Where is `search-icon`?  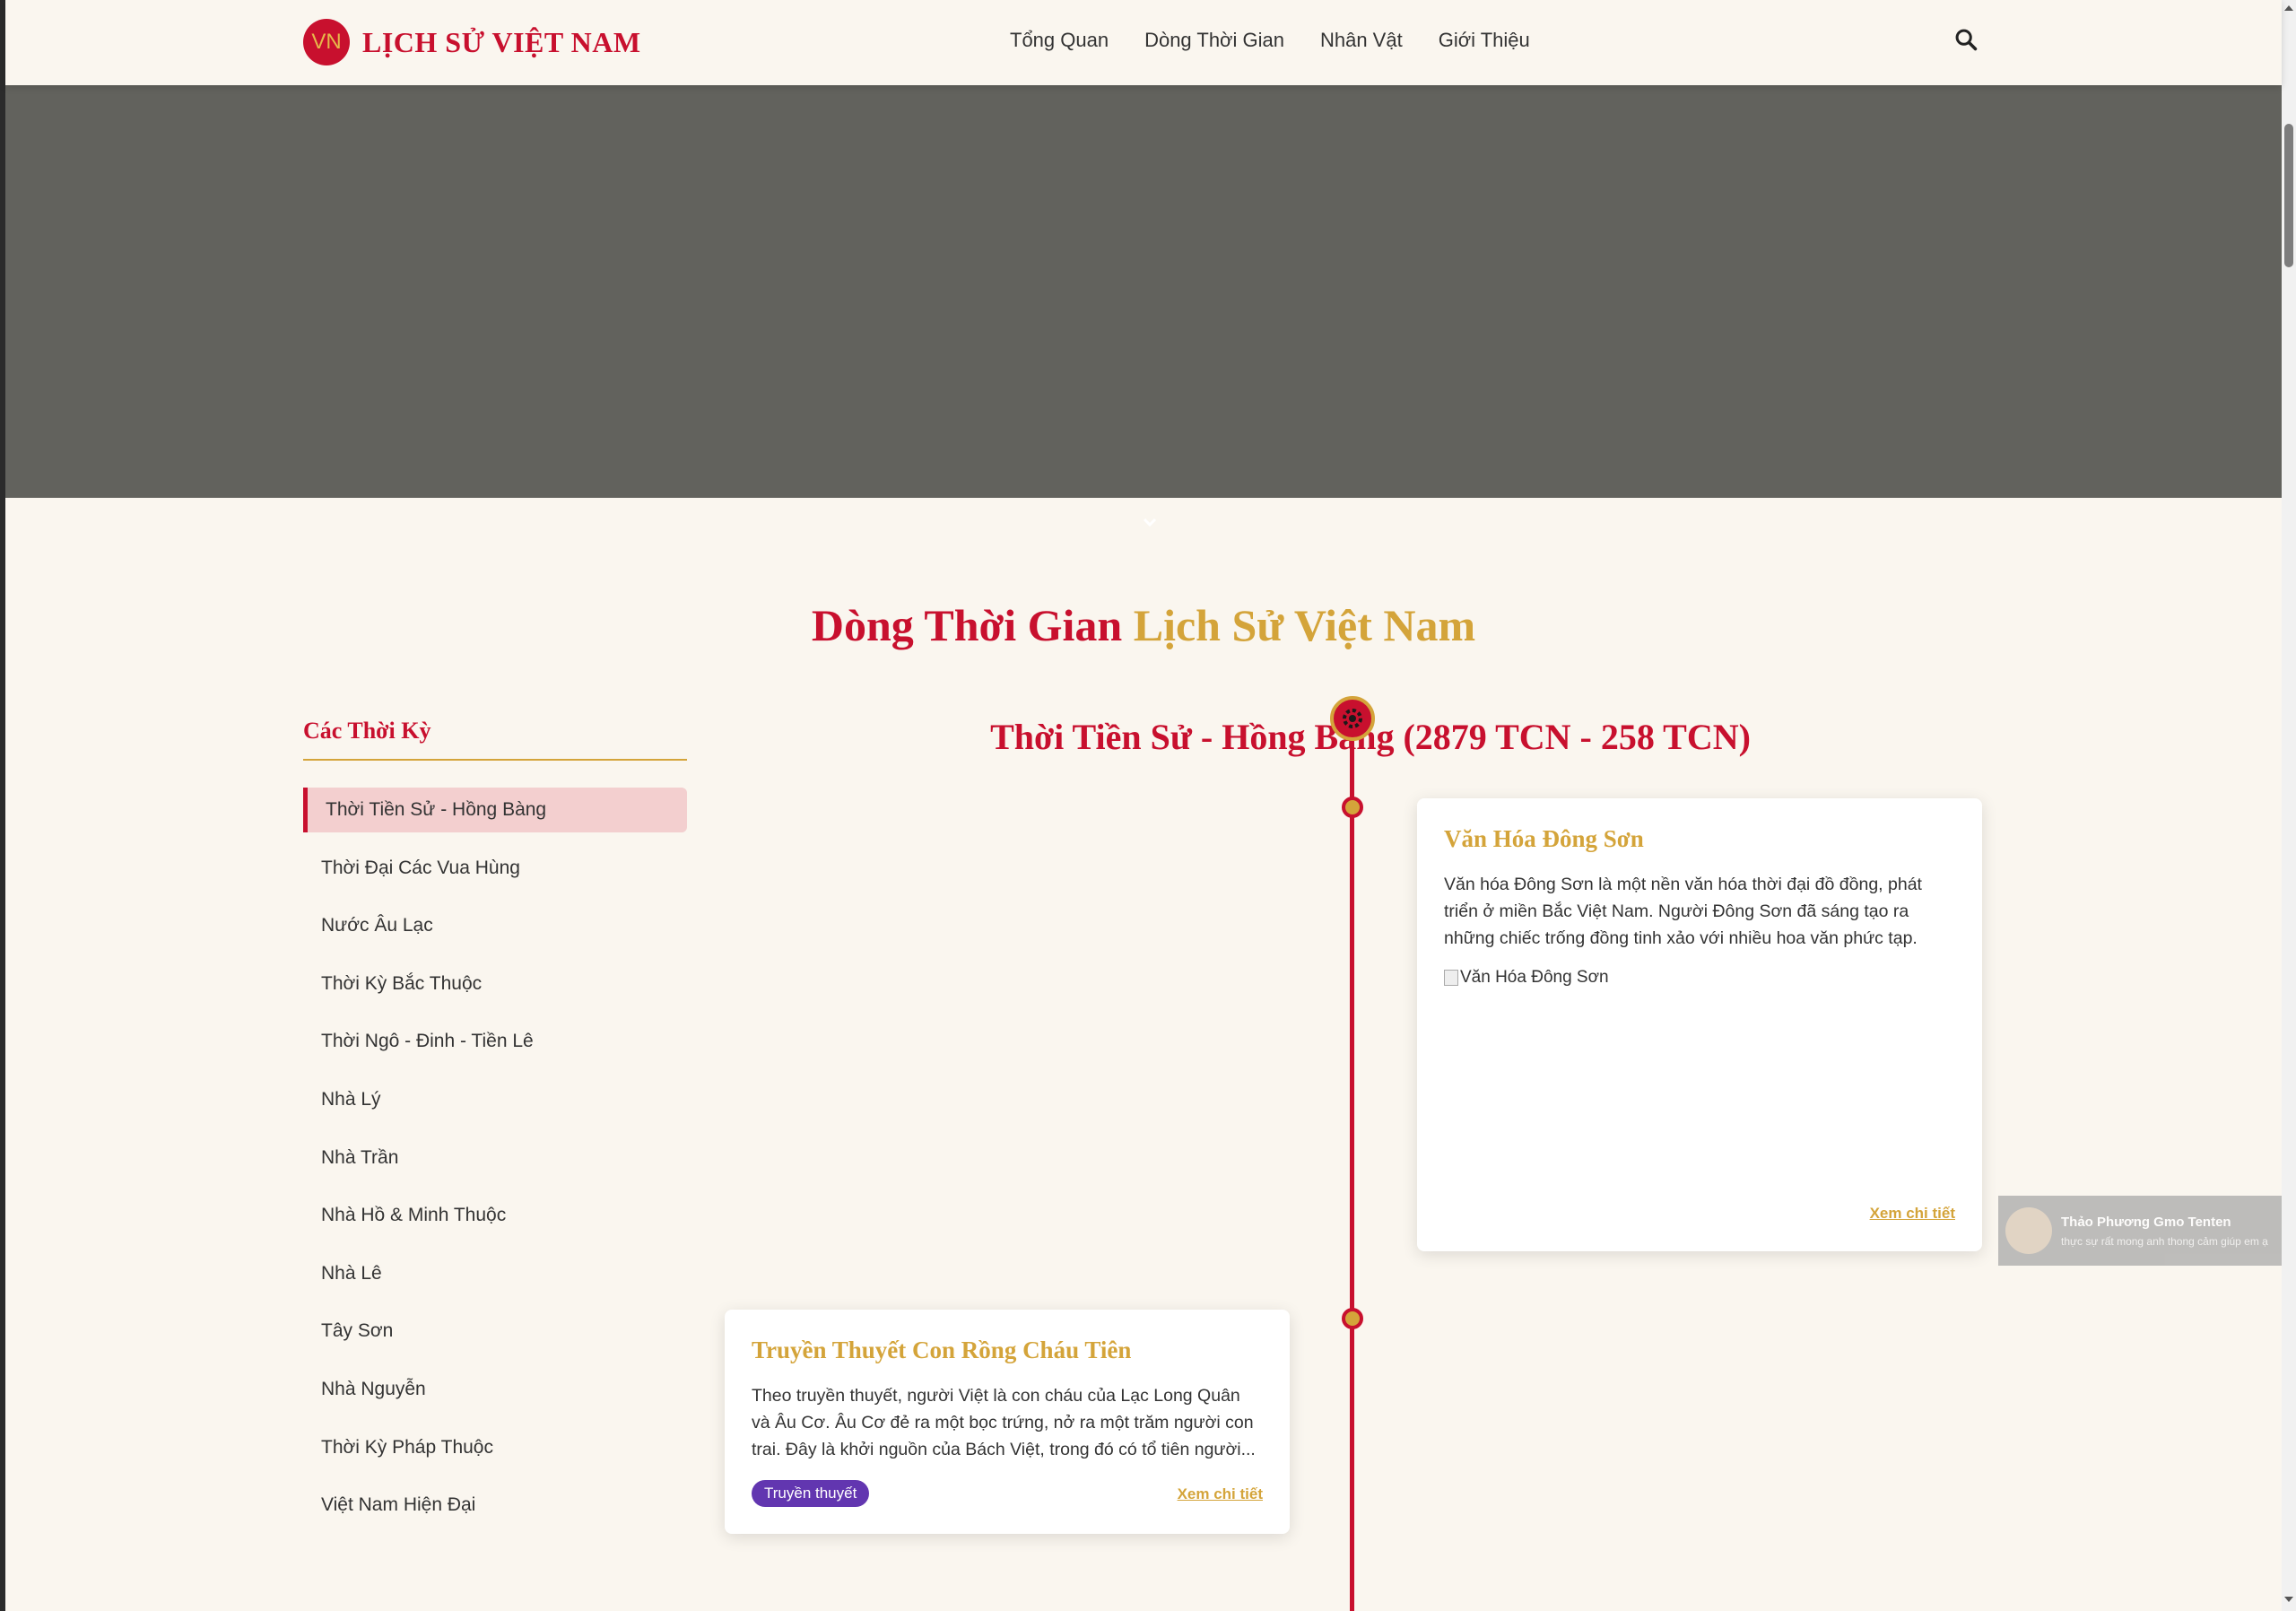
search-icon is located at coordinates (1966, 39).